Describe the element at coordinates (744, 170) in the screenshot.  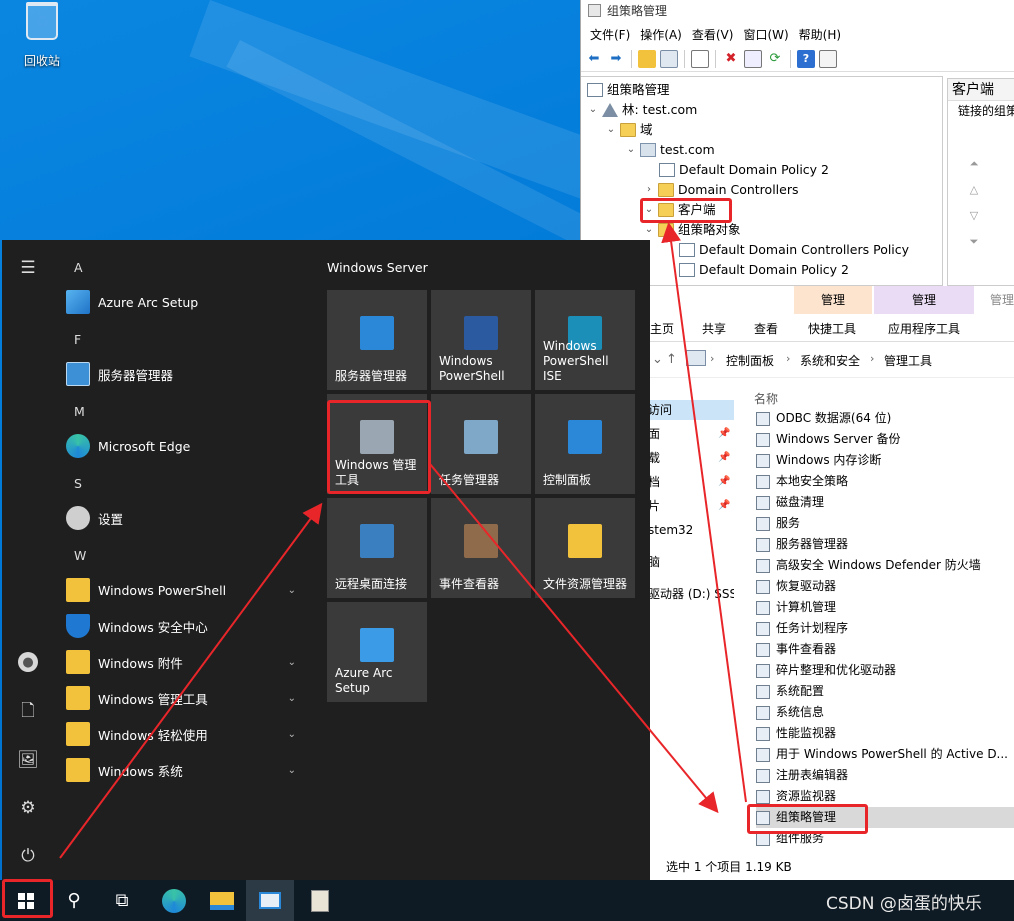
I see `tree-node-gpo-link: Default Domain Policy 2` at that location.